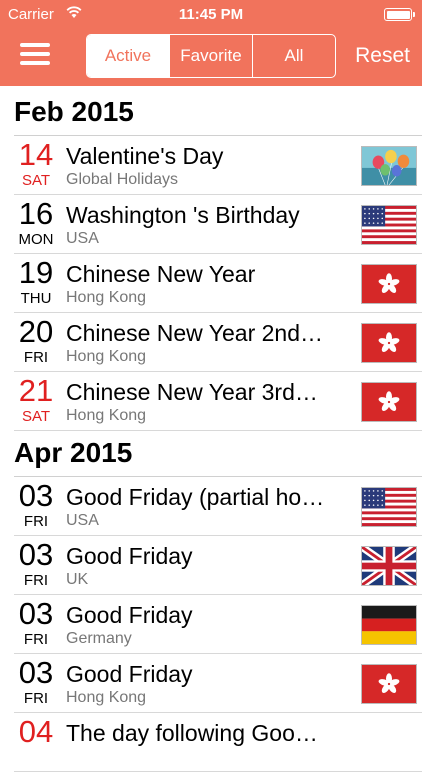 The width and height of the screenshot is (422, 772). What do you see at coordinates (122, 179) in the screenshot?
I see `holiday-region: Global Holidays` at bounding box center [122, 179].